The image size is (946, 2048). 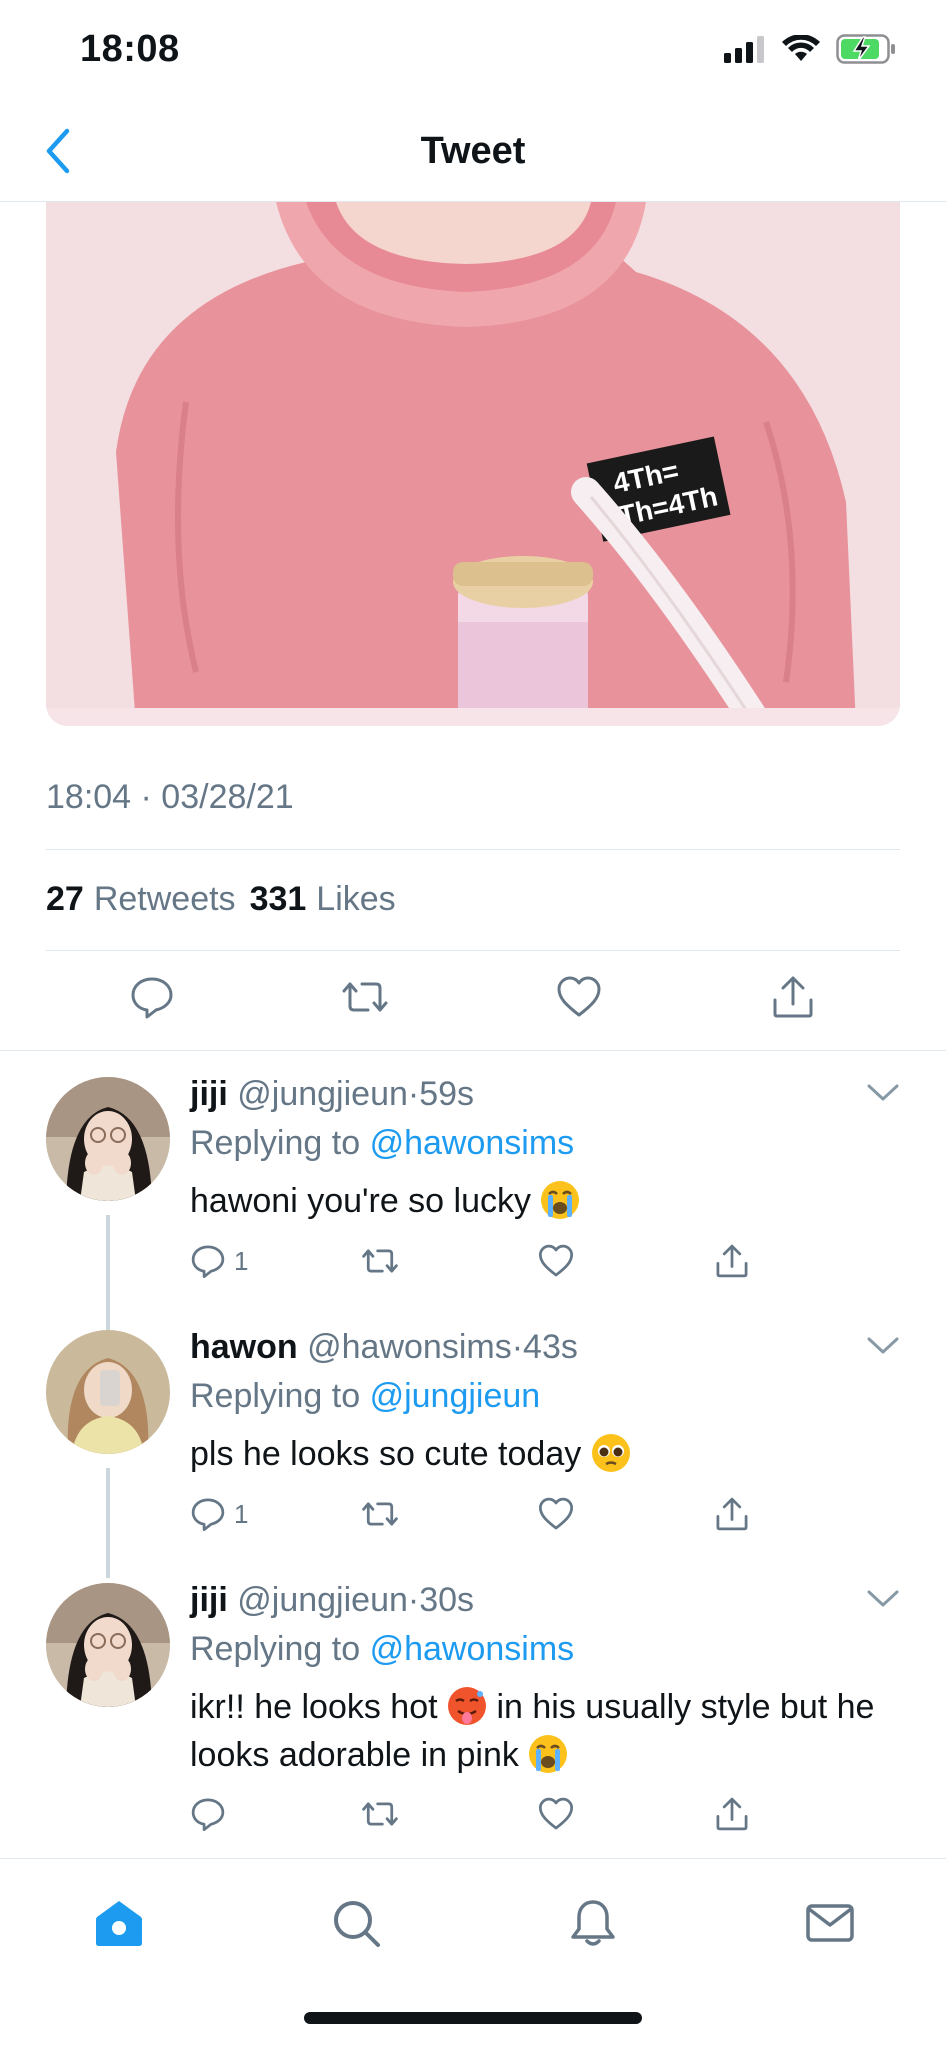 What do you see at coordinates (467, 1706) in the screenshot?
I see `hot-face-emoji-icon` at bounding box center [467, 1706].